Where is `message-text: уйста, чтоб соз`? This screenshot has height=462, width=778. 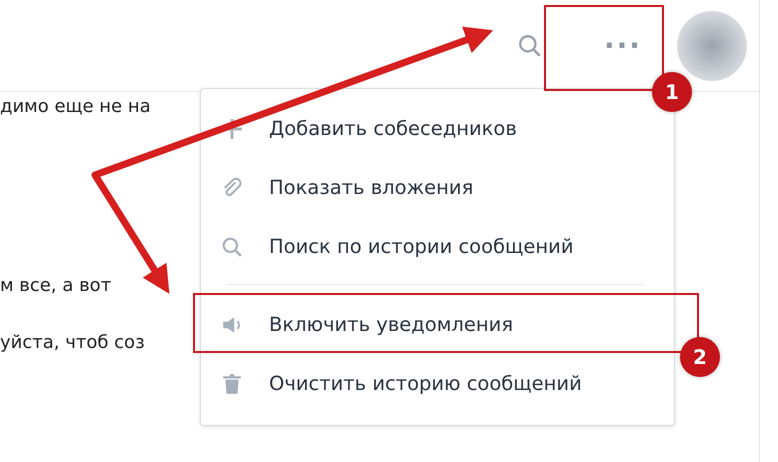
message-text: уйста, чтоб соз is located at coordinates (73, 342).